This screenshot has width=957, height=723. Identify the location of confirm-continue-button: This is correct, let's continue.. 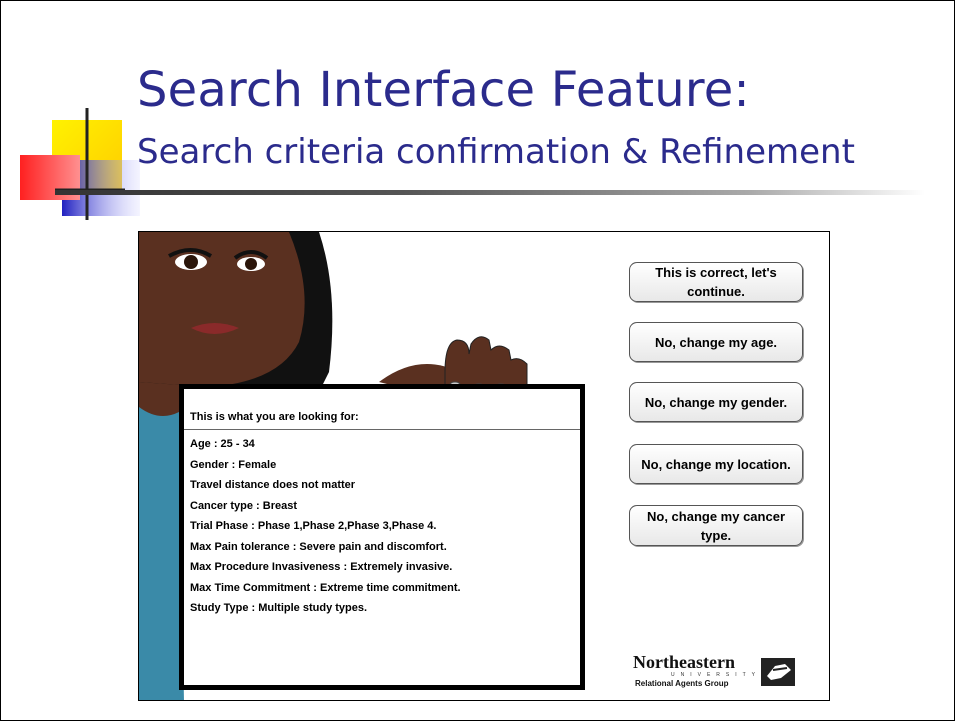
(716, 282).